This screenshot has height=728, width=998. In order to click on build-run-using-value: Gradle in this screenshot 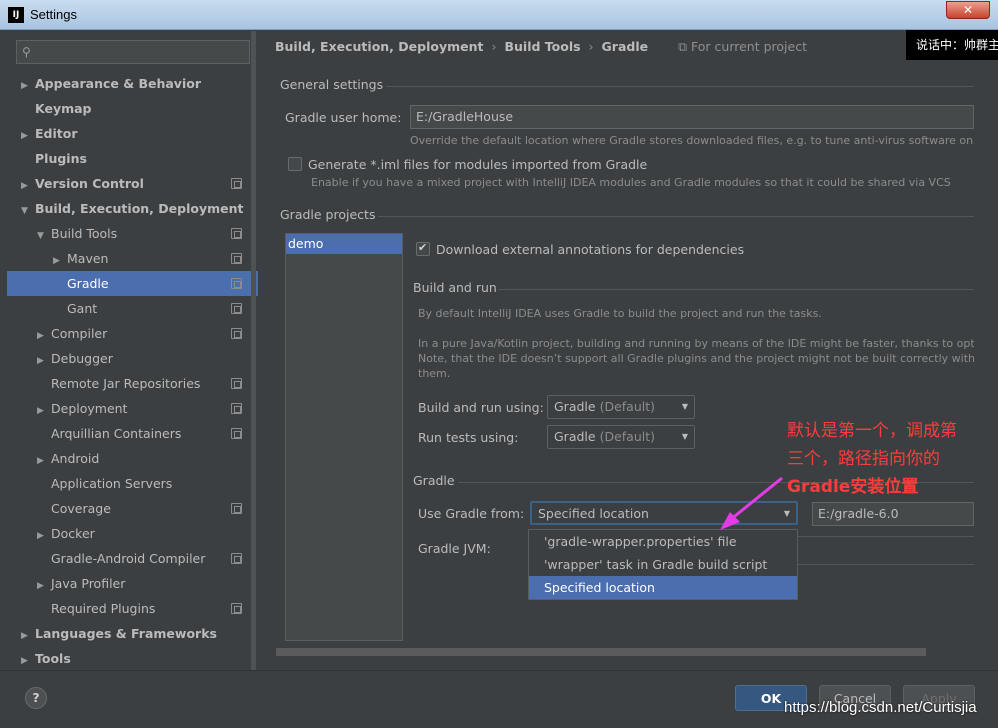, I will do `click(575, 406)`.